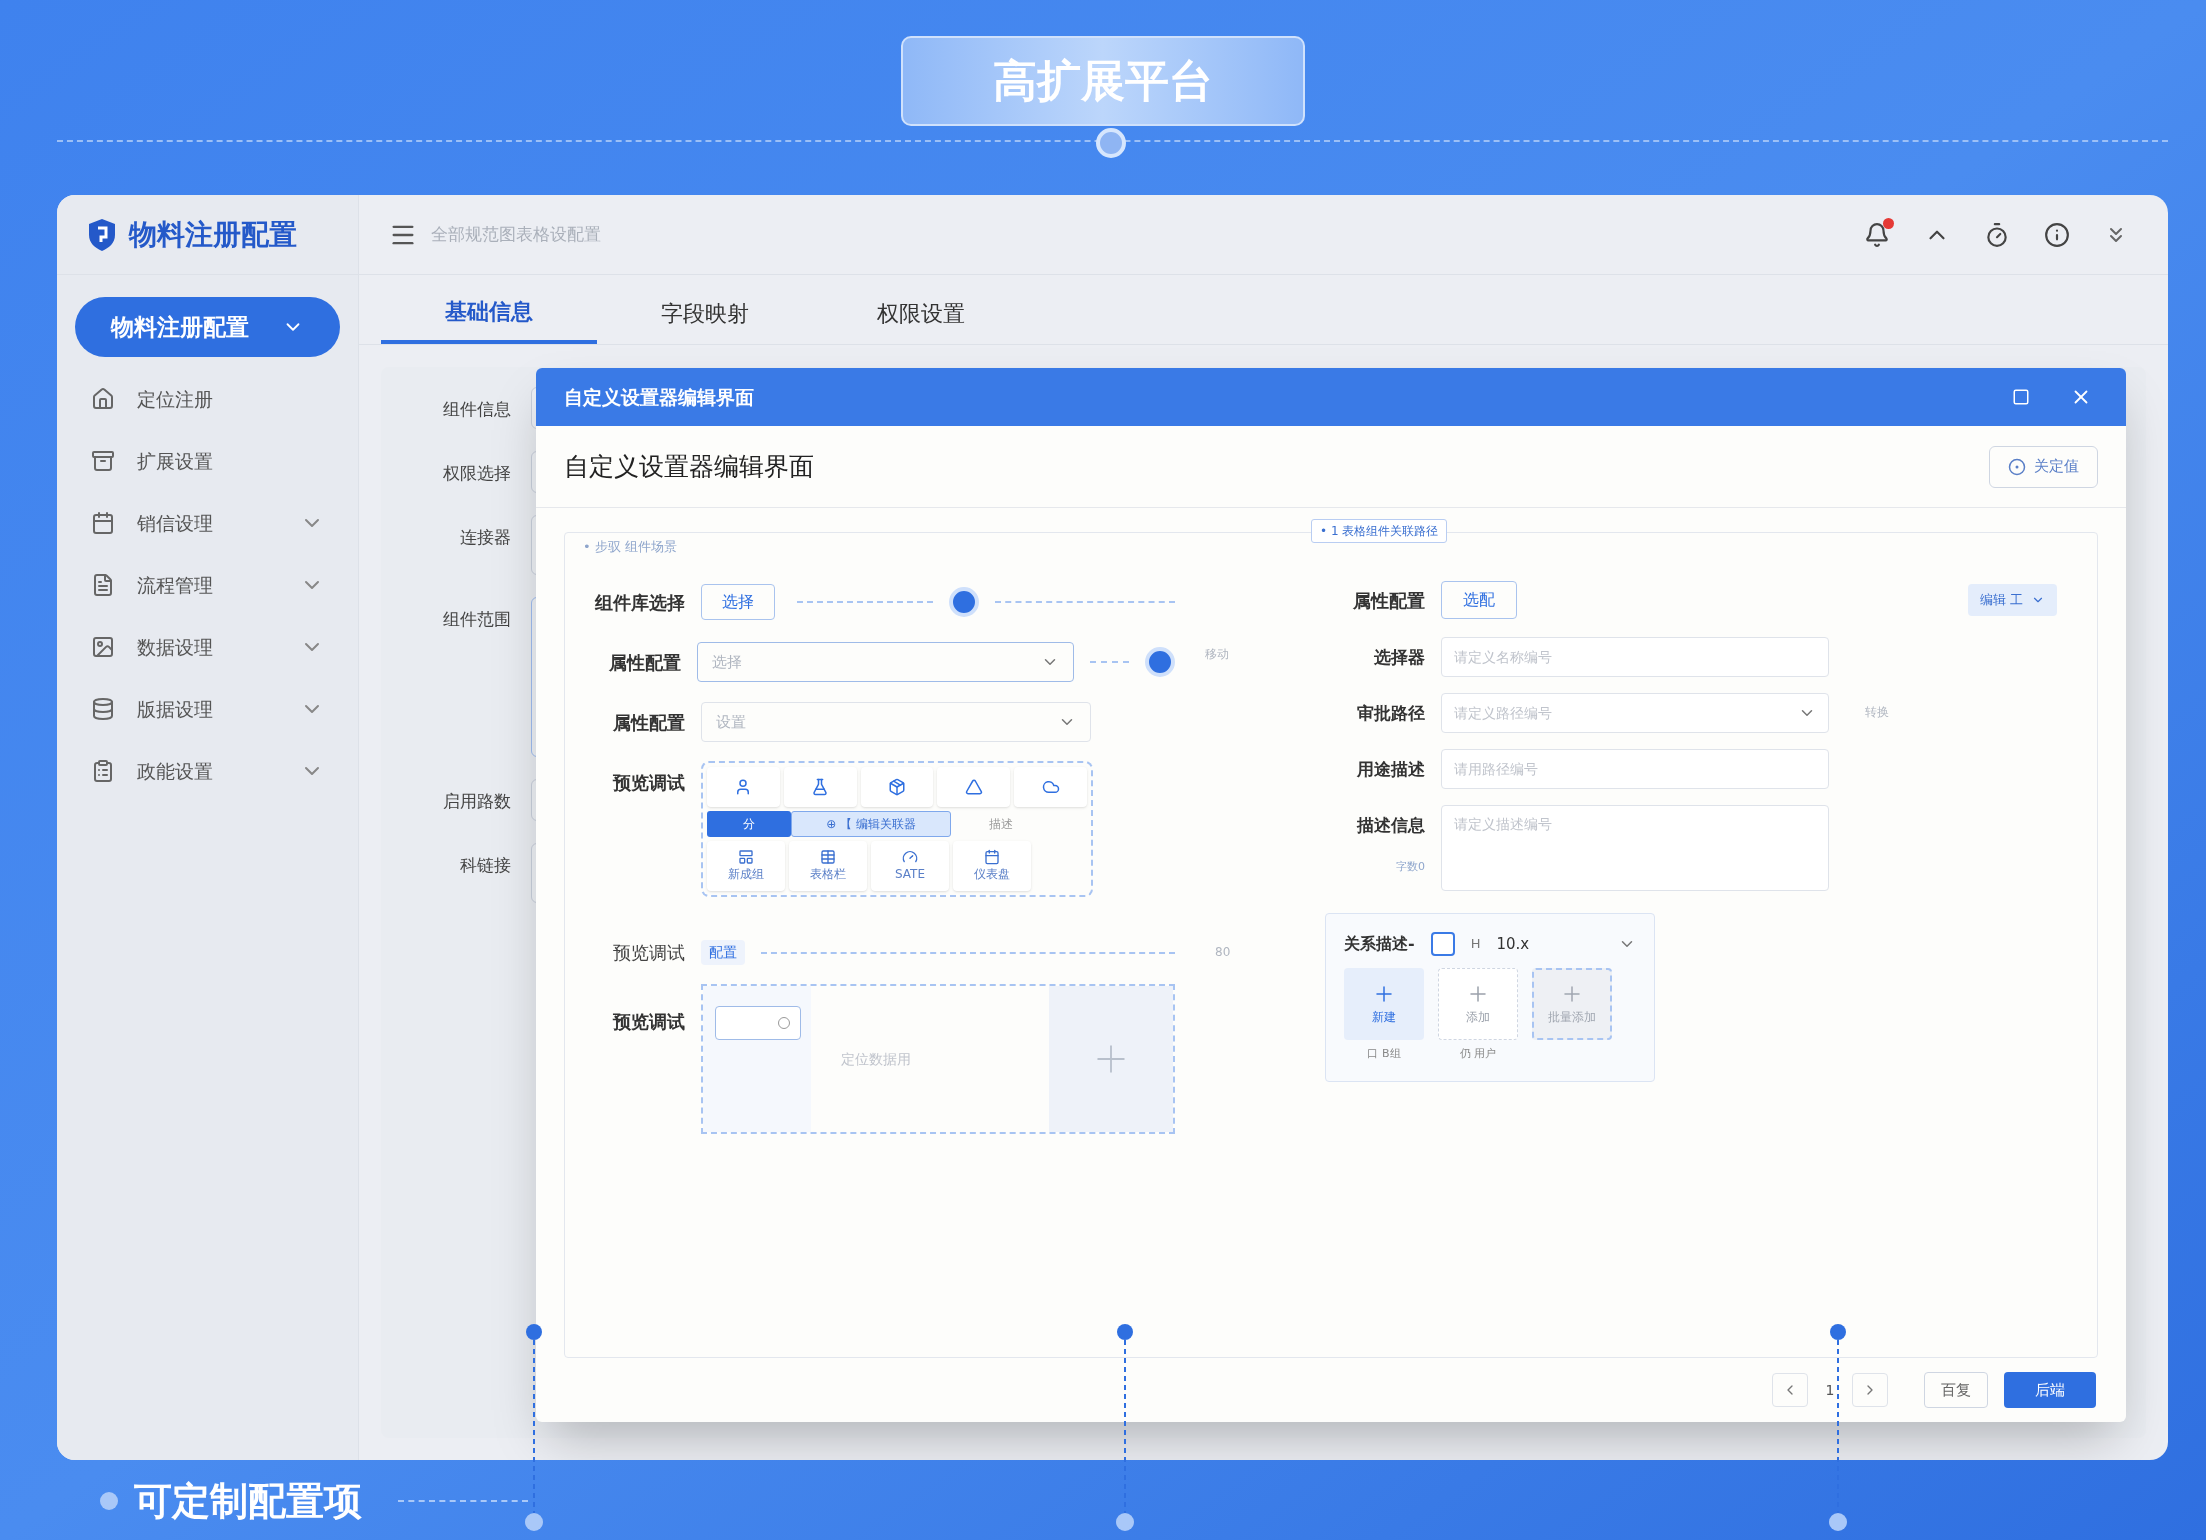 This screenshot has height=1540, width=2206. I want to click on info-icon, so click(2057, 234).